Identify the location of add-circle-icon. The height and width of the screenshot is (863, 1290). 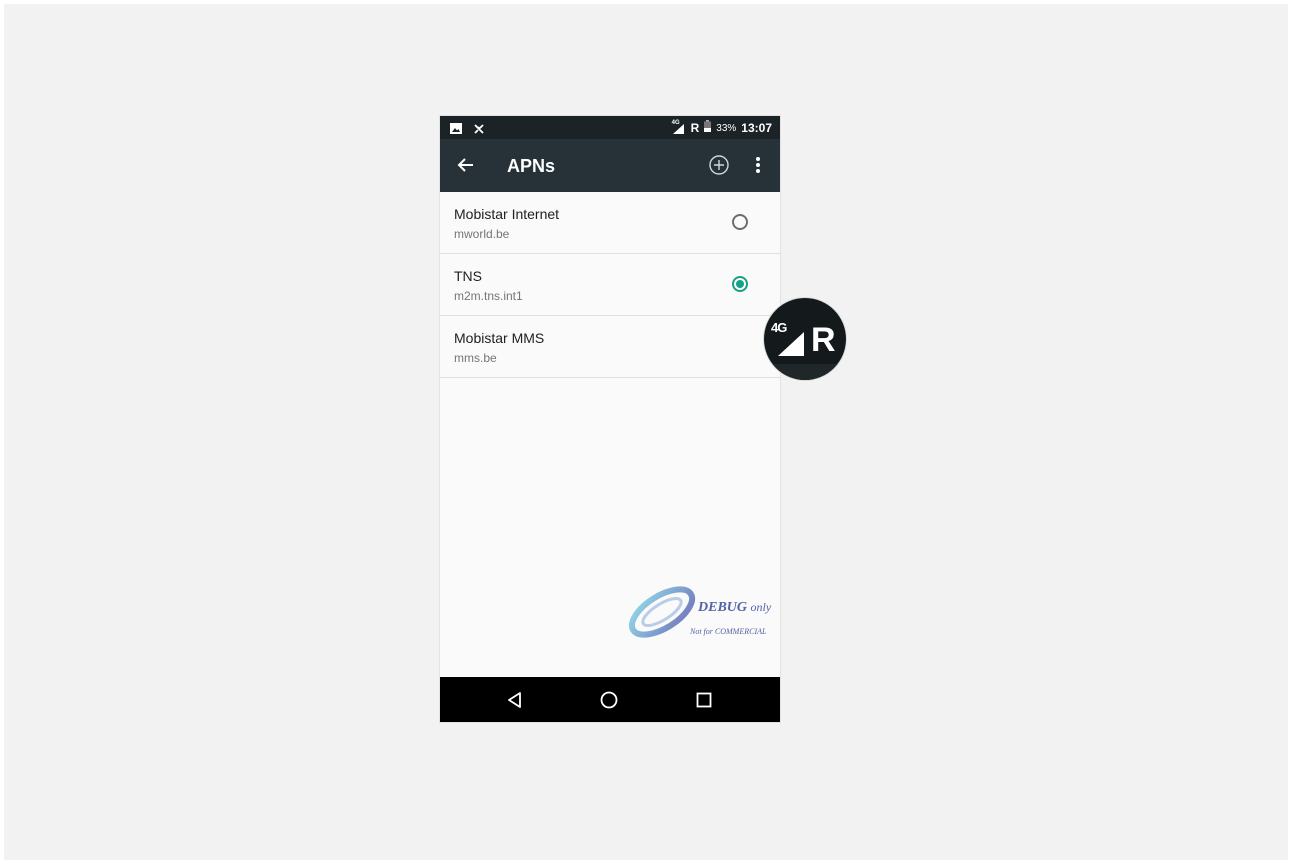
(719, 165).